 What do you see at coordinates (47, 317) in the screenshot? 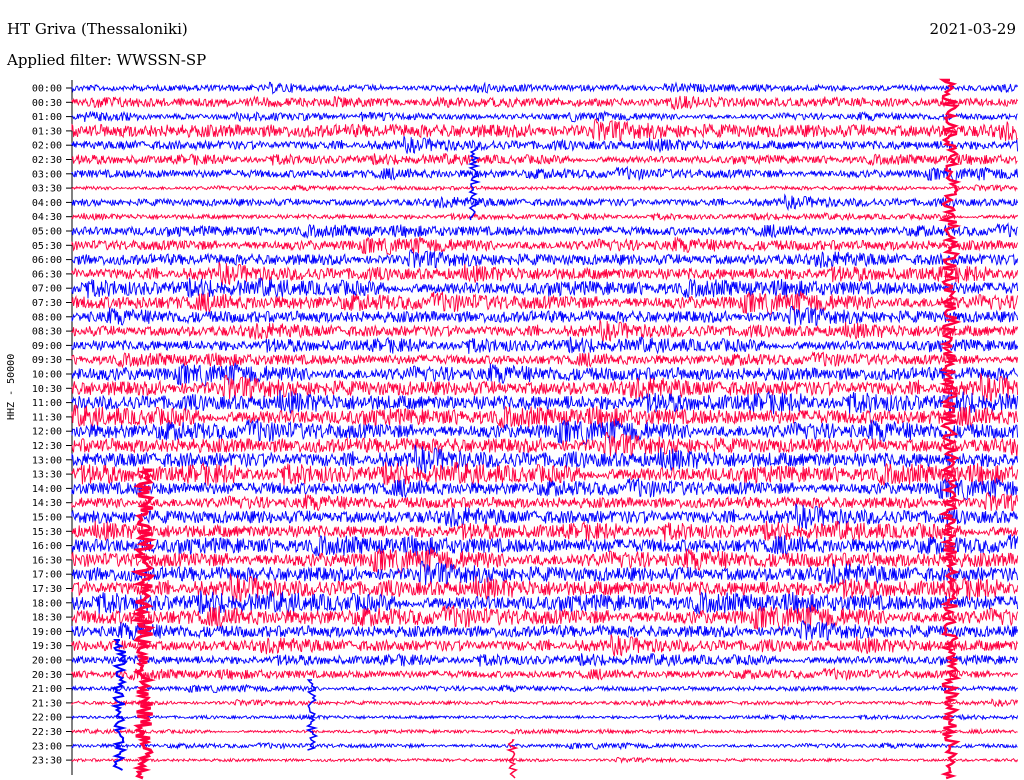
I see `row-time-label: 08:00` at bounding box center [47, 317].